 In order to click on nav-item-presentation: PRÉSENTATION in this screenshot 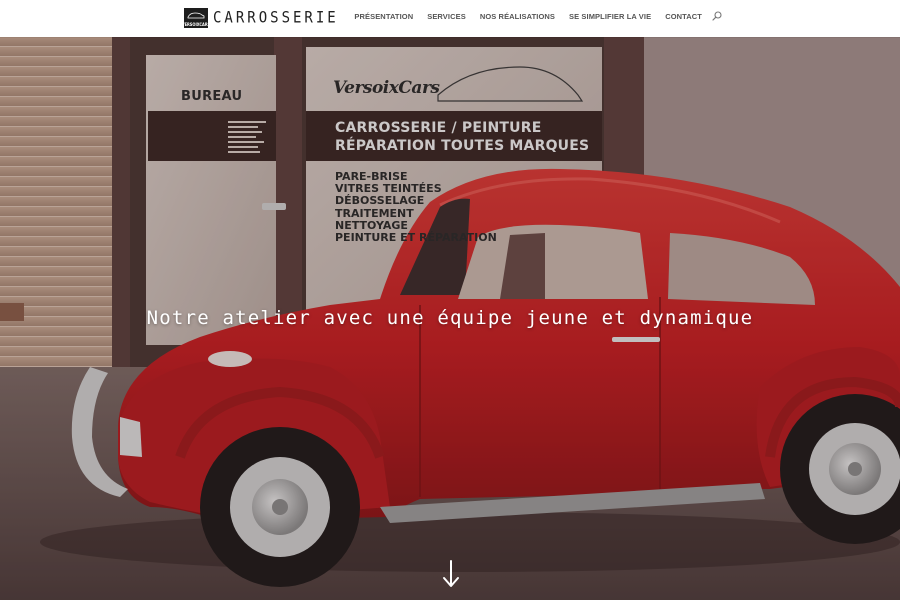, I will do `click(383, 16)`.